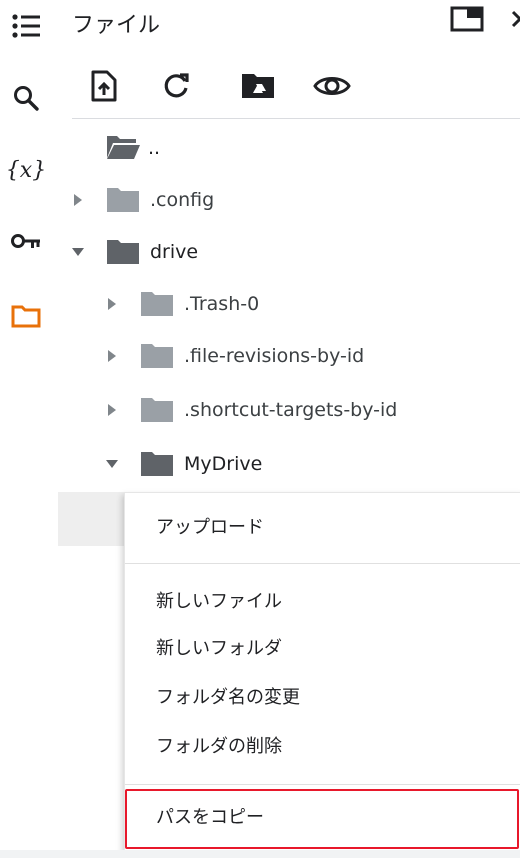 This screenshot has width=520, height=858. I want to click on menu-item-rename-folder: フォルダ名の変更, so click(322, 698).